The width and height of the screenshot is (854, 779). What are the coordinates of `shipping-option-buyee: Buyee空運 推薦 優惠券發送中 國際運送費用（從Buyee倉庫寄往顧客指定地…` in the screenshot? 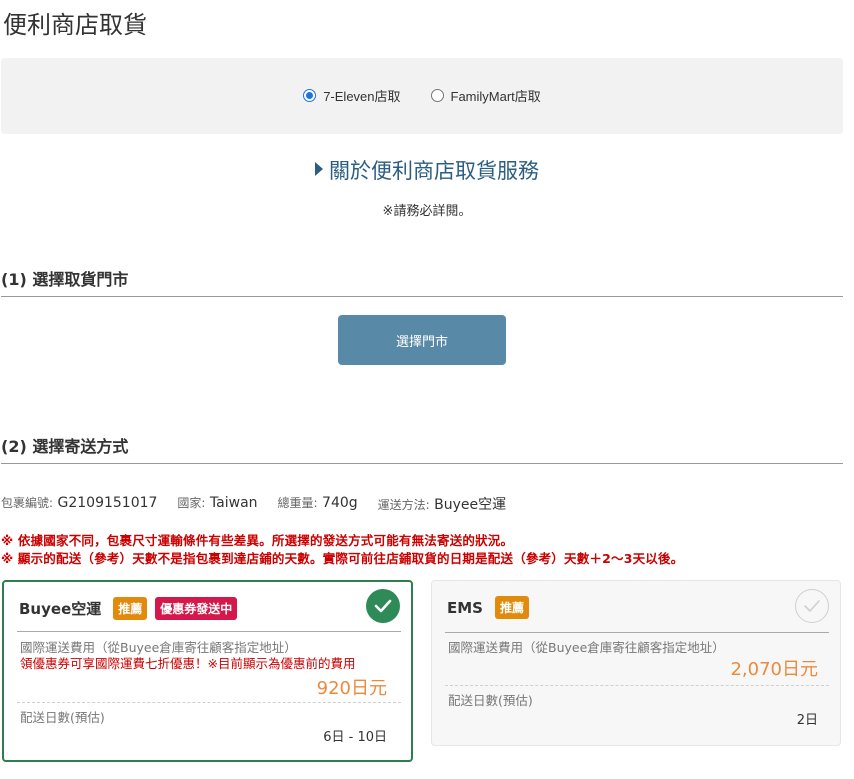 It's located at (207, 671).